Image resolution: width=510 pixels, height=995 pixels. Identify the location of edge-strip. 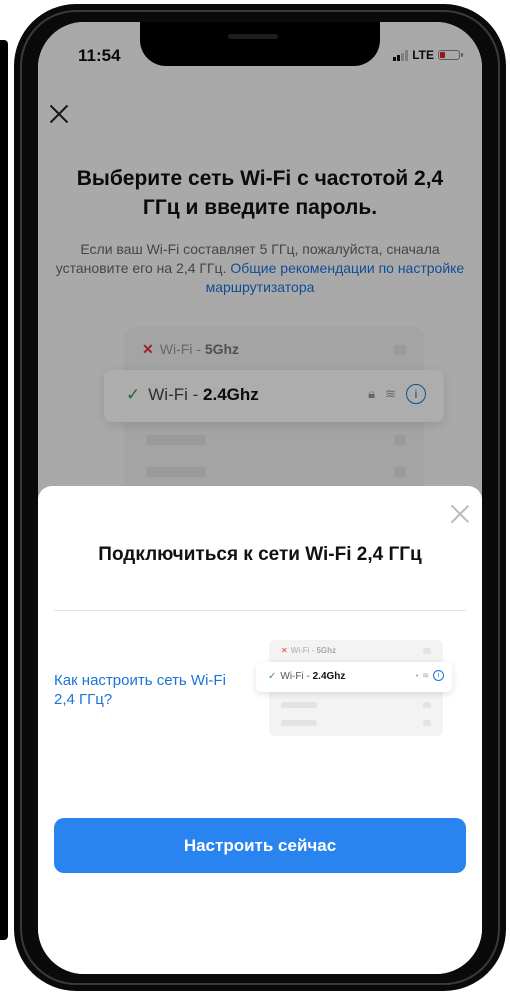
(4, 490).